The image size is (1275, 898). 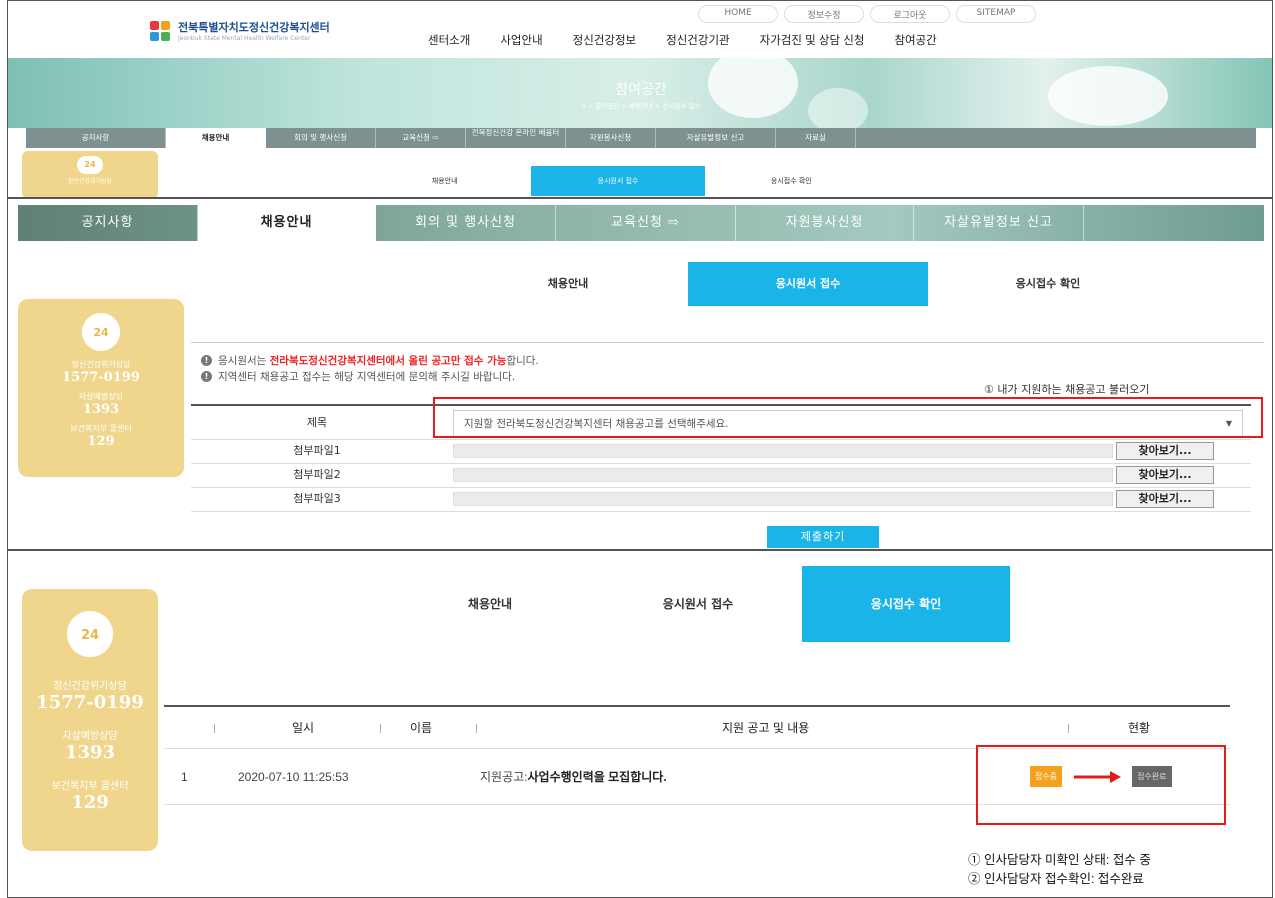 I want to click on col-date: 일시, so click(x=303, y=728).